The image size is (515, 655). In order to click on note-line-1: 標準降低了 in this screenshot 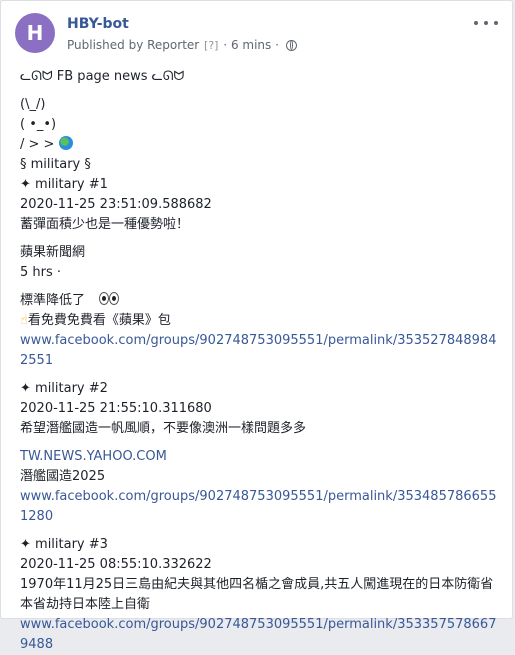, I will do `click(261, 301)`.